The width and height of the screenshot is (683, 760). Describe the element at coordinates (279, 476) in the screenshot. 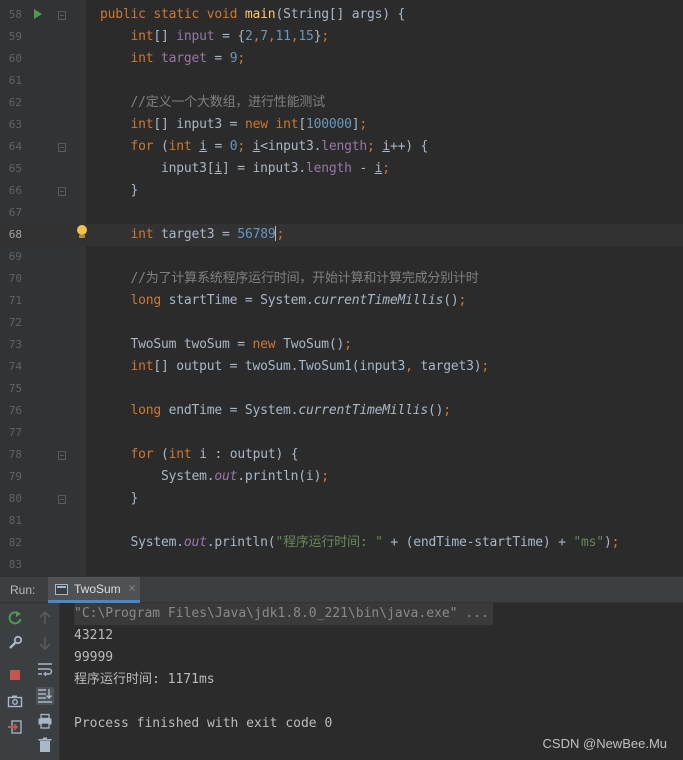

I see `code-token: .println(i)` at that location.